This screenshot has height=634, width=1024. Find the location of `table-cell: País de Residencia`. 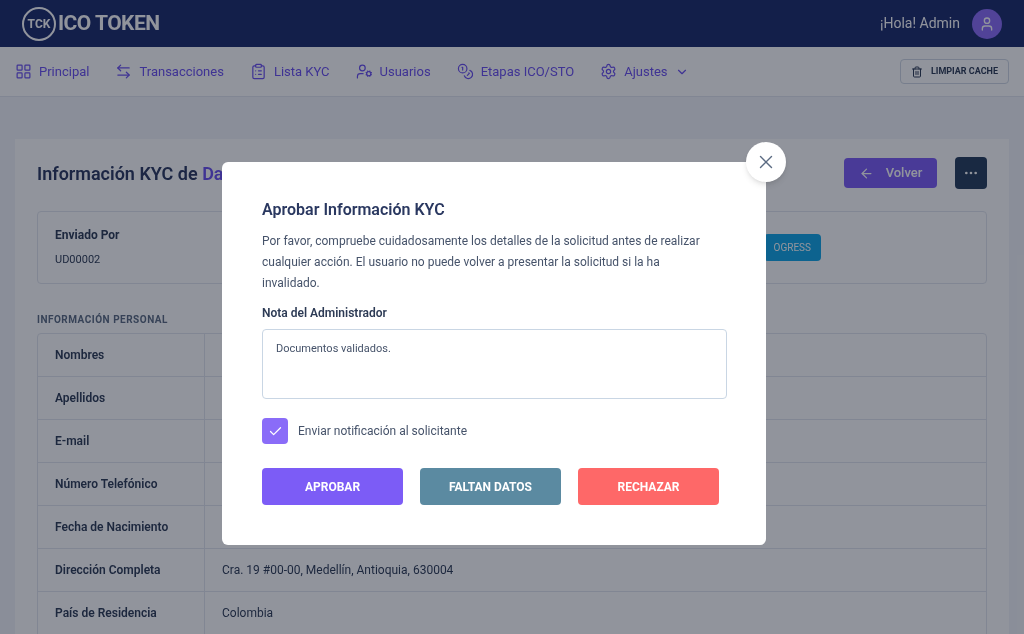

table-cell: País de Residencia is located at coordinates (121, 613).